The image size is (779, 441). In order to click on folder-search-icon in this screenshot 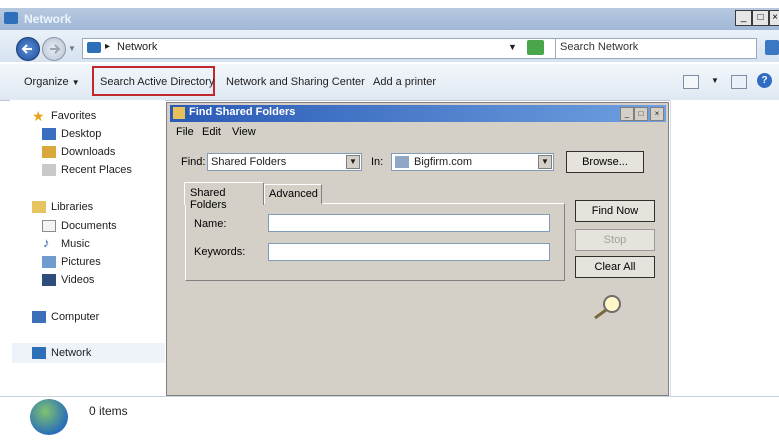, I will do `click(179, 113)`.